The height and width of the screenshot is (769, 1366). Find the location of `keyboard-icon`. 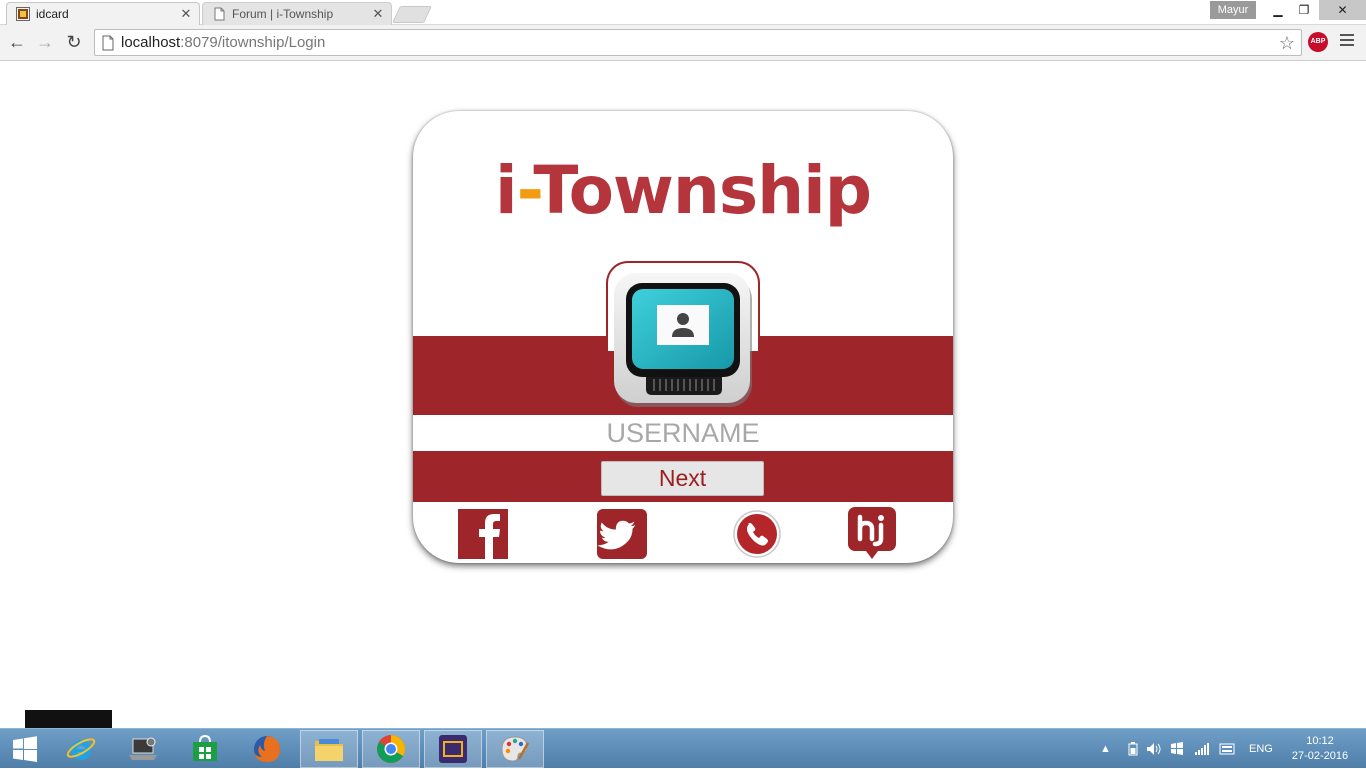

keyboard-icon is located at coordinates (1227, 749).